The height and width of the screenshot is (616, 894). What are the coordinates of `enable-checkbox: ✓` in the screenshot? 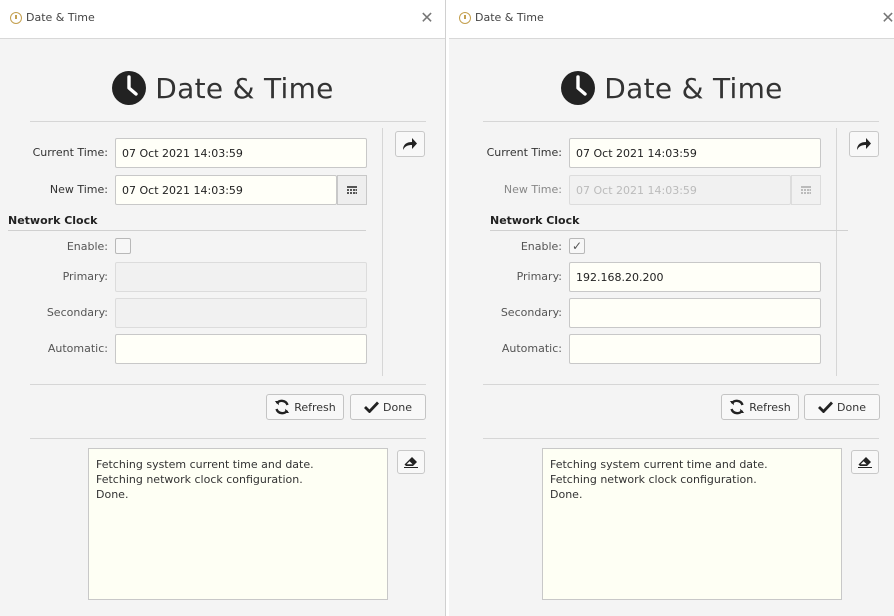 It's located at (577, 246).